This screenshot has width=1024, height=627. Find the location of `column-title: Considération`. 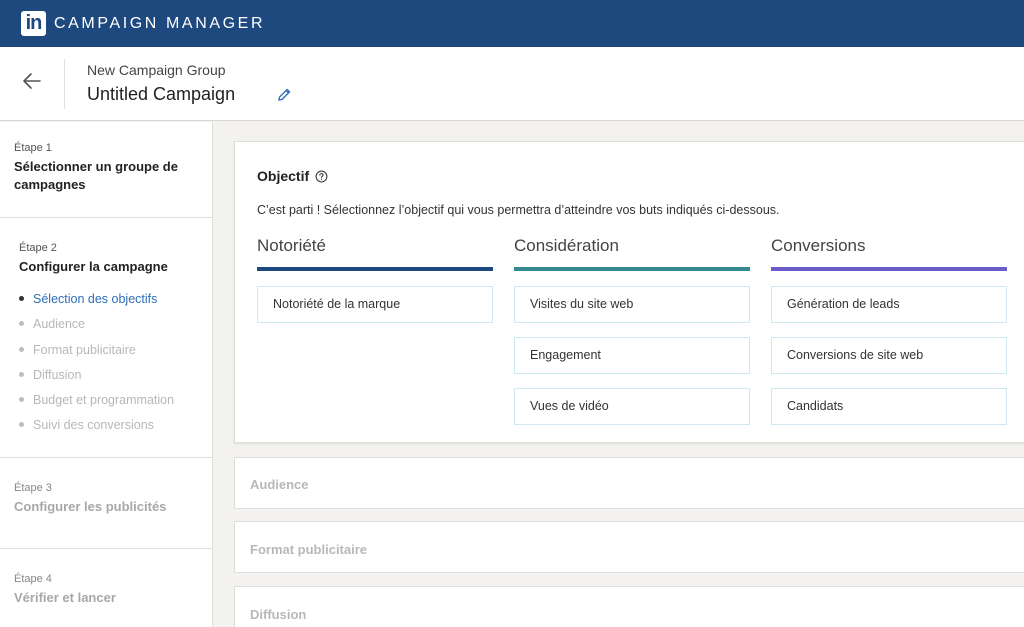

column-title: Considération is located at coordinates (566, 245).